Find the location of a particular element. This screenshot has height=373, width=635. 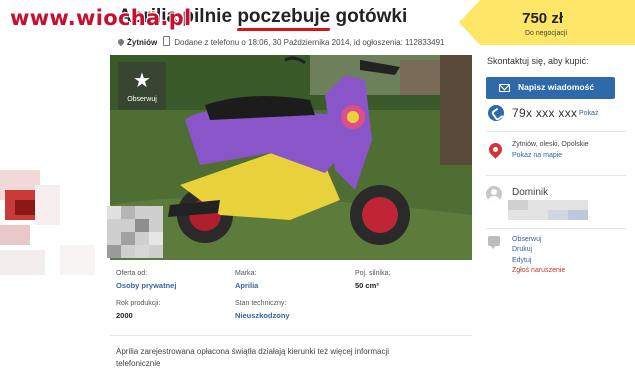

brand-label: Marka: is located at coordinates (246, 273).